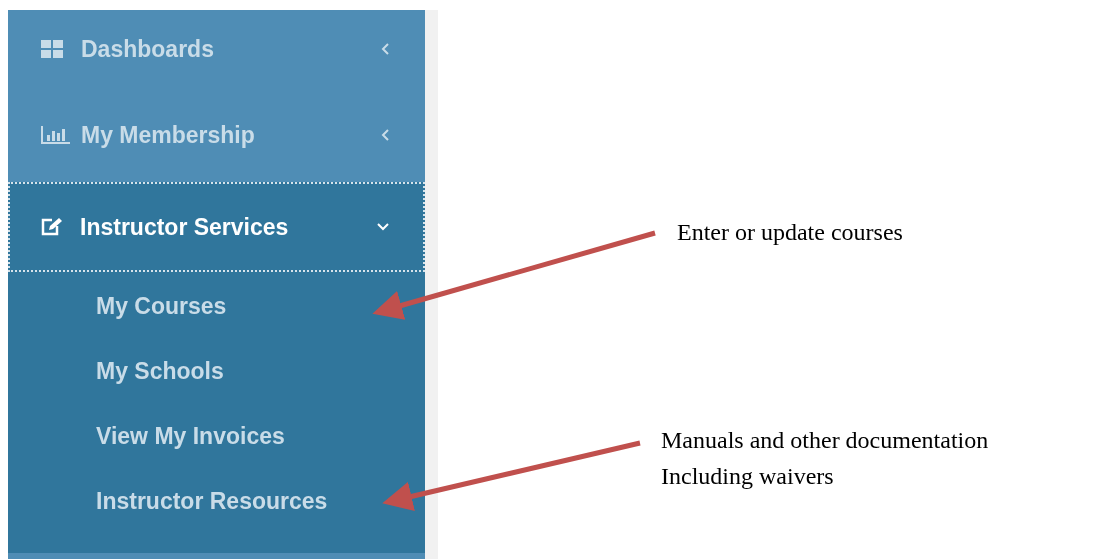  What do you see at coordinates (212, 501) in the screenshot?
I see `submenu-item: Instructor Resources` at bounding box center [212, 501].